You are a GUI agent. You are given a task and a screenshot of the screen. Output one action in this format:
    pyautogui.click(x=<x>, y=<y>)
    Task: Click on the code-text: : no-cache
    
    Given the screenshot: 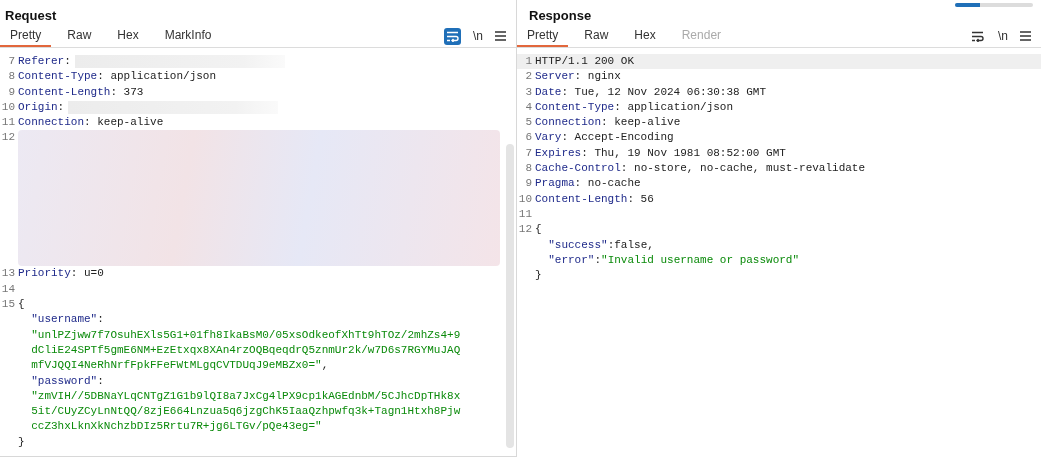 What is the action you would take?
    pyautogui.click(x=607, y=184)
    